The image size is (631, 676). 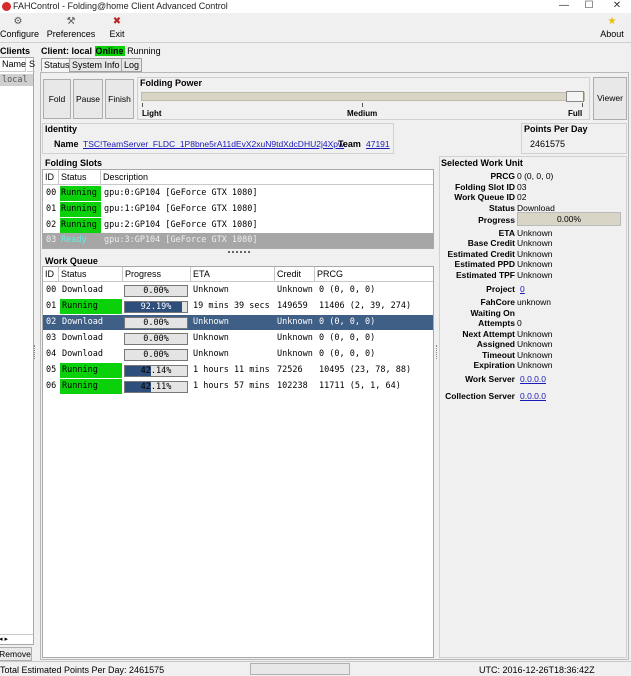 I want to click on slots-col-status: Status, so click(x=80, y=177).